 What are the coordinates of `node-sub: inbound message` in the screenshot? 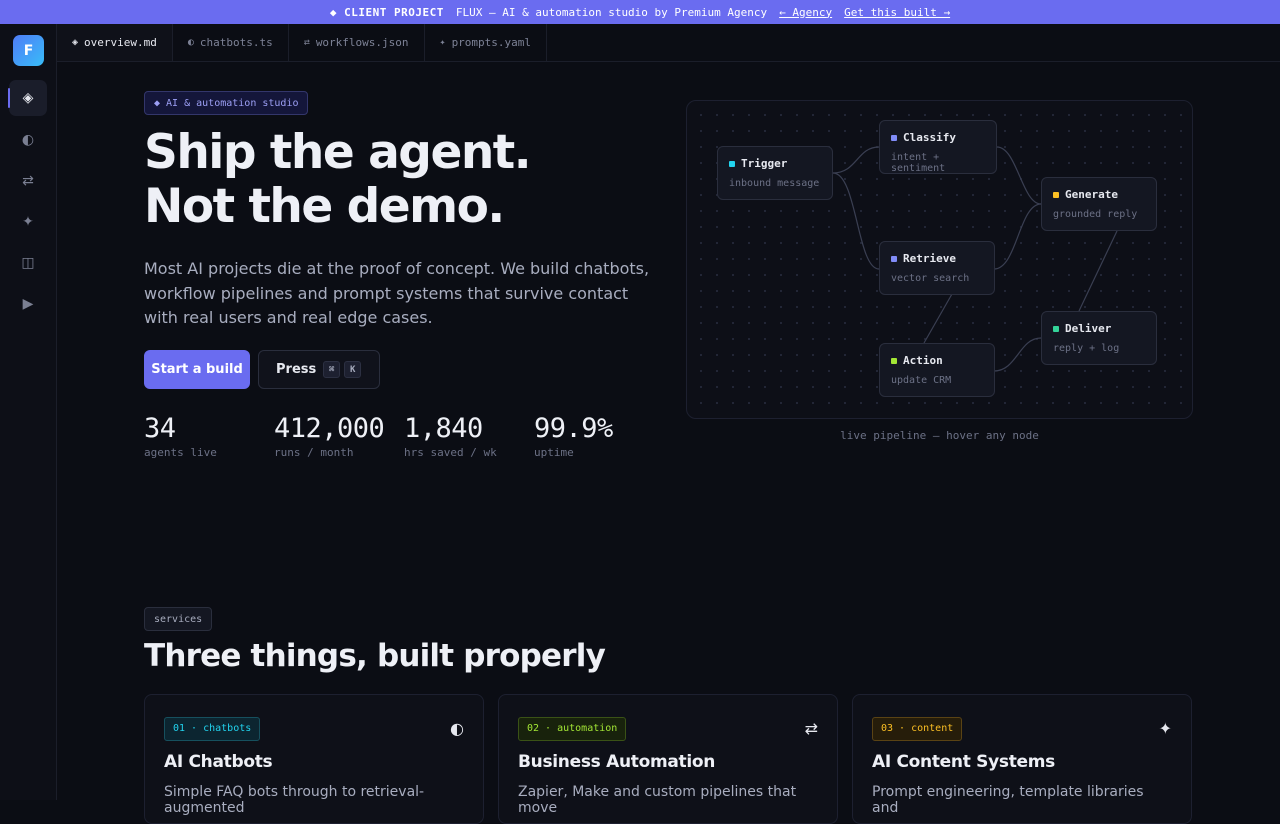 It's located at (774, 183).